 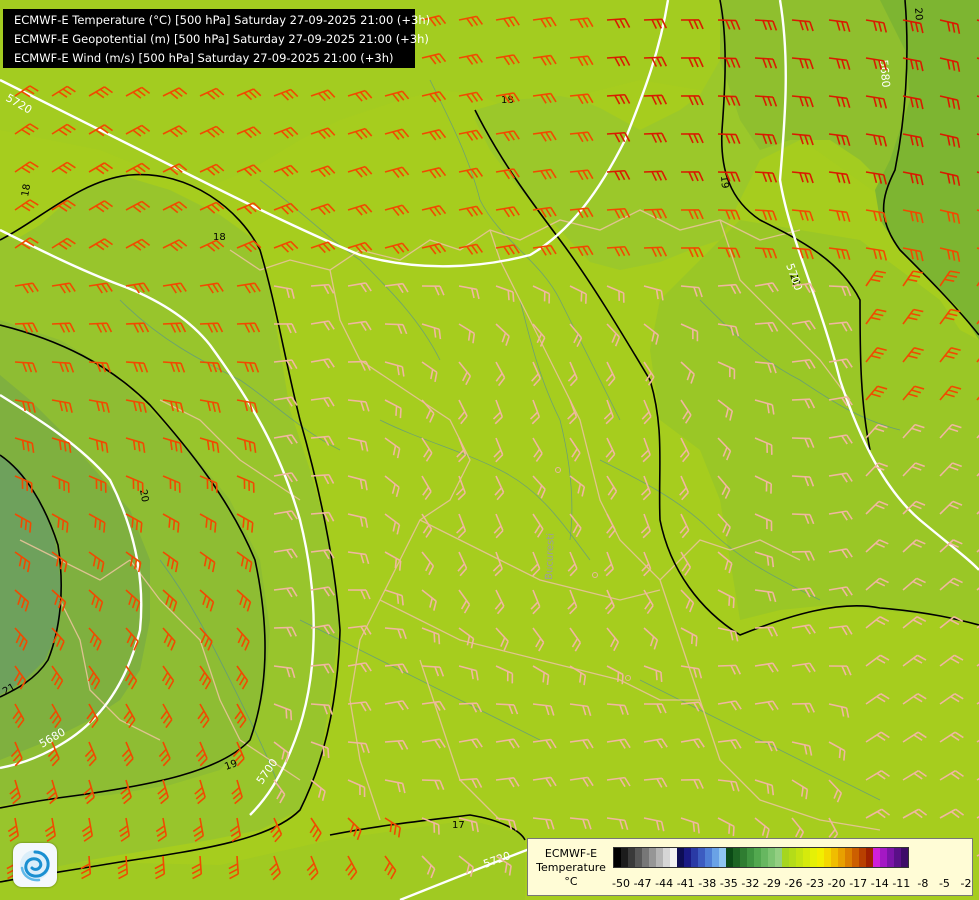 I want to click on city-label: Bucuresti, so click(x=550, y=556).